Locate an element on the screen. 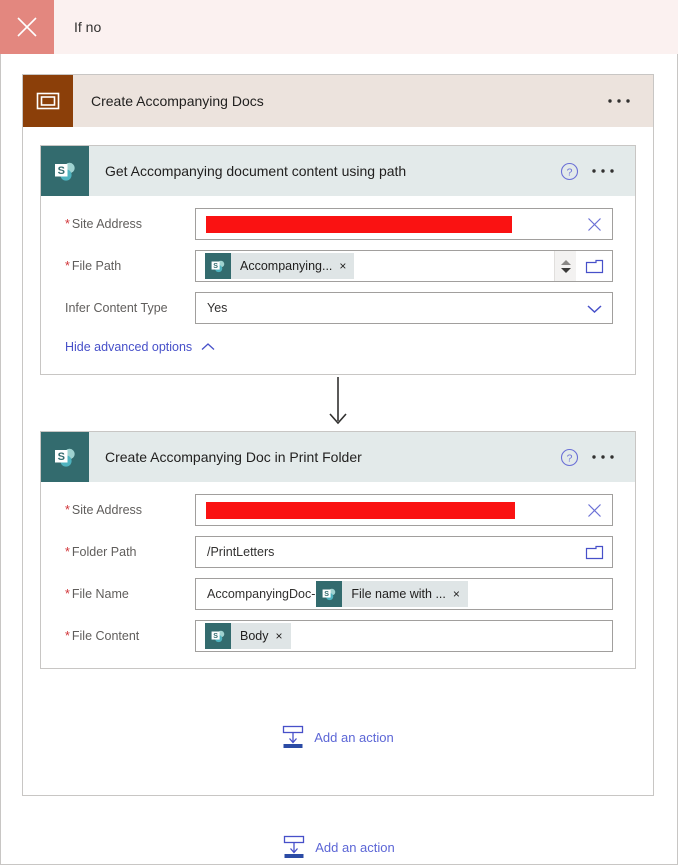 This screenshot has width=678, height=865. open-dropdown-button is located at coordinates (594, 308).